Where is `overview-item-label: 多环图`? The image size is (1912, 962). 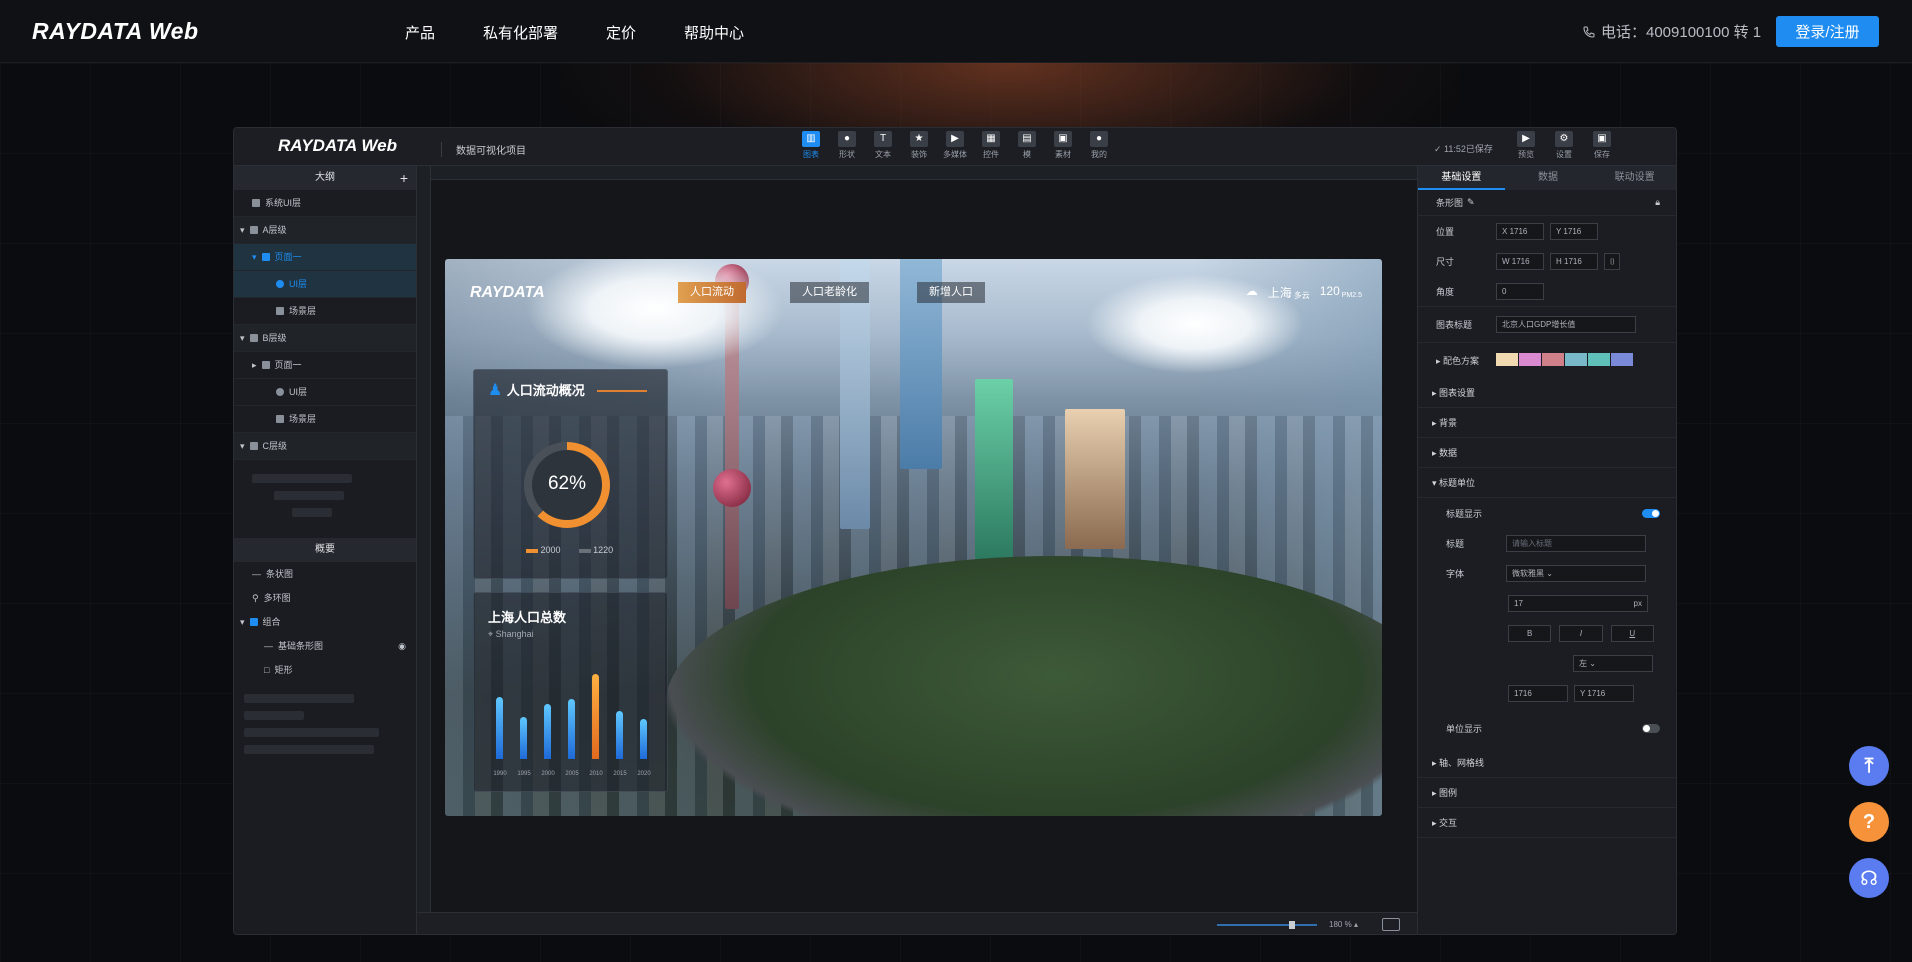
overview-item-label: 多环图 is located at coordinates (277, 597).